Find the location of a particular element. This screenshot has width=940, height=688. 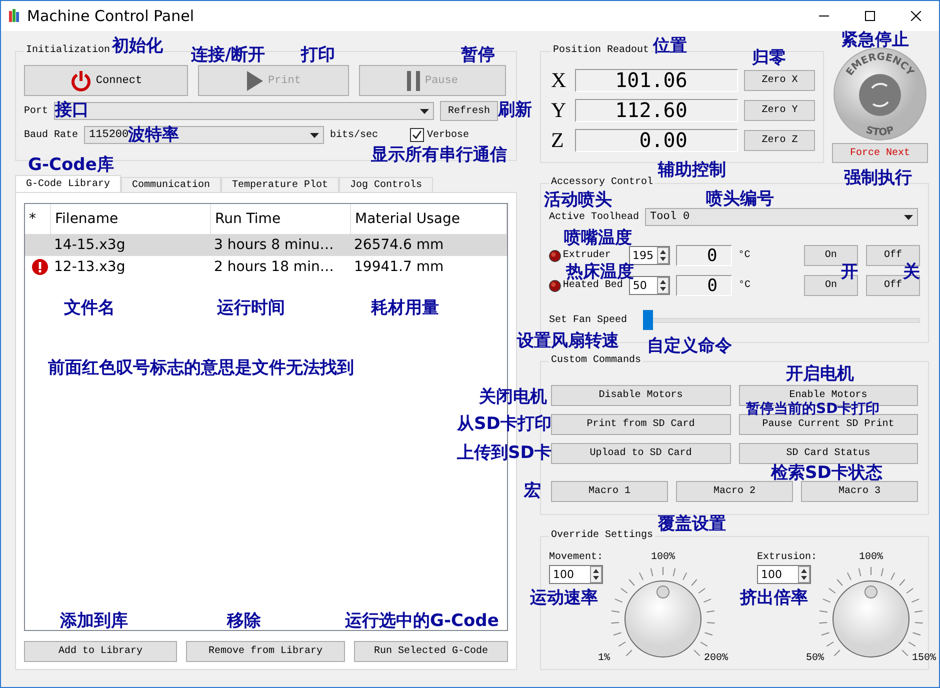

annotation-label: 刷新 is located at coordinates (515, 110).